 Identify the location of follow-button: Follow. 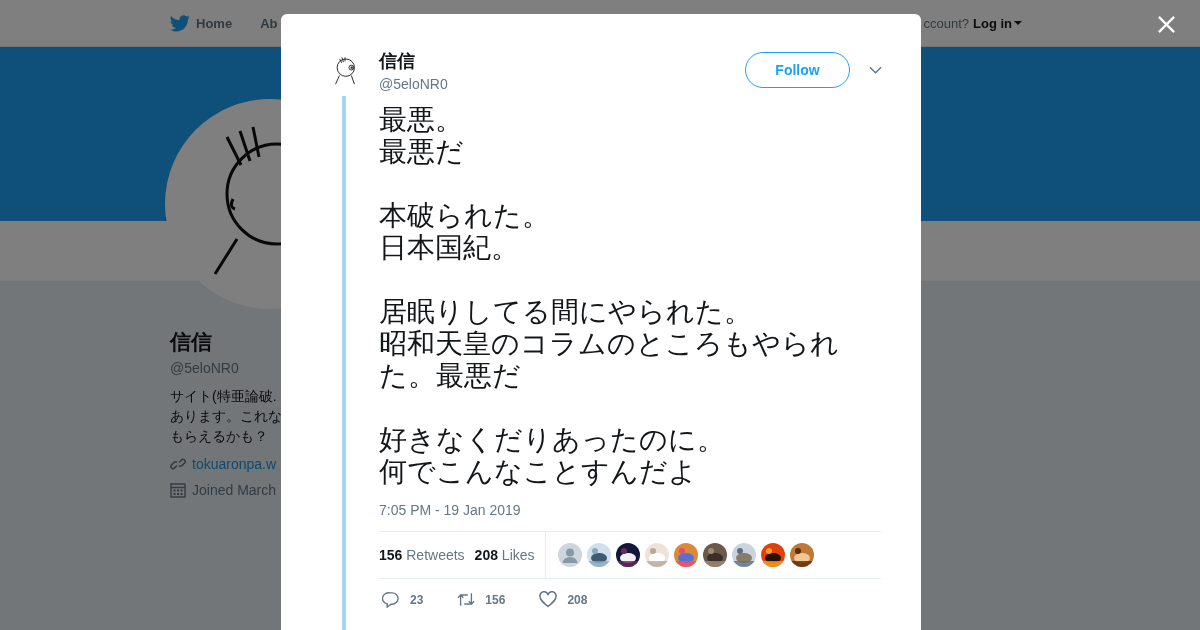
(797, 70).